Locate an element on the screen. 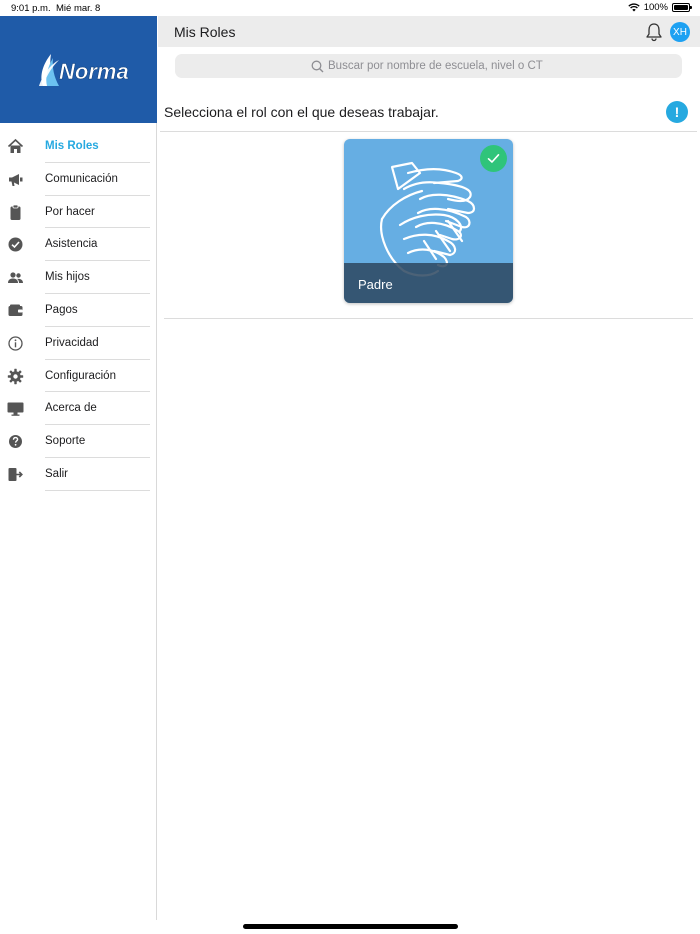 This screenshot has width=700, height=934. sidebar-item-label: Por hacer is located at coordinates (70, 211).